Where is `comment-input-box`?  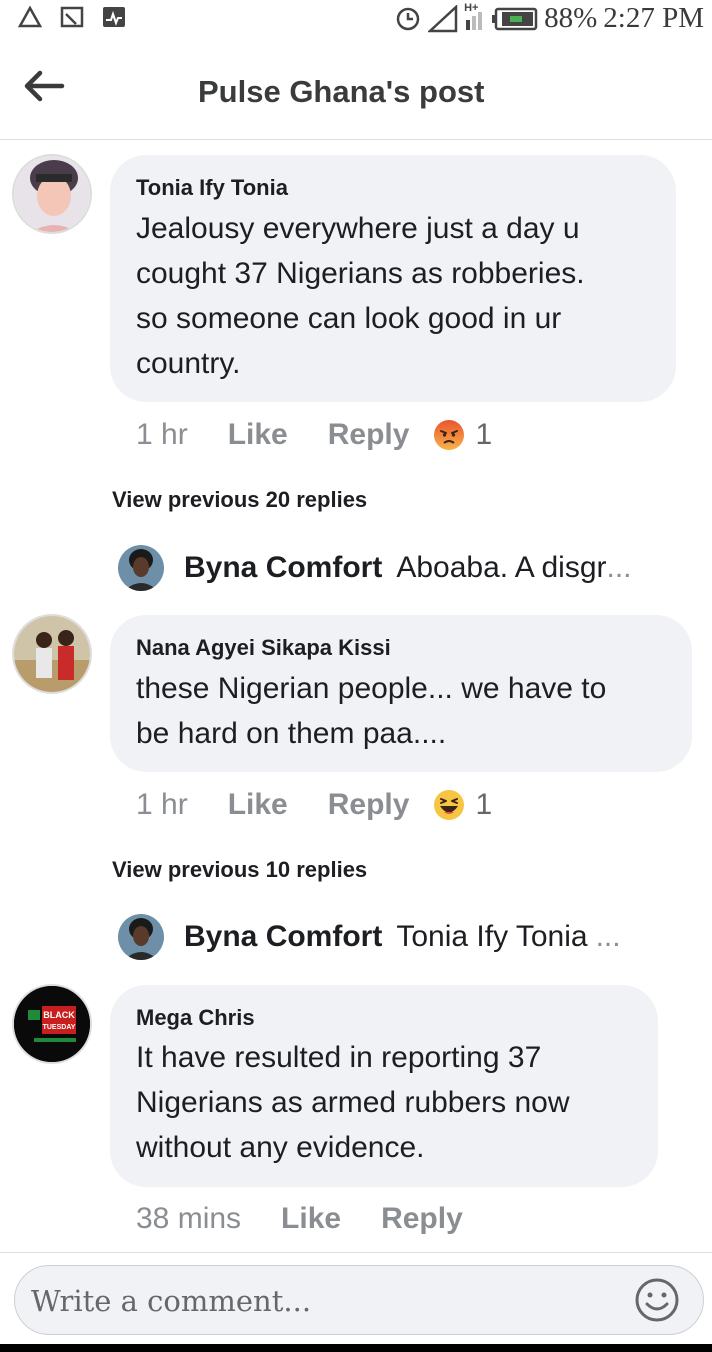
comment-input-box is located at coordinates (359, 1300).